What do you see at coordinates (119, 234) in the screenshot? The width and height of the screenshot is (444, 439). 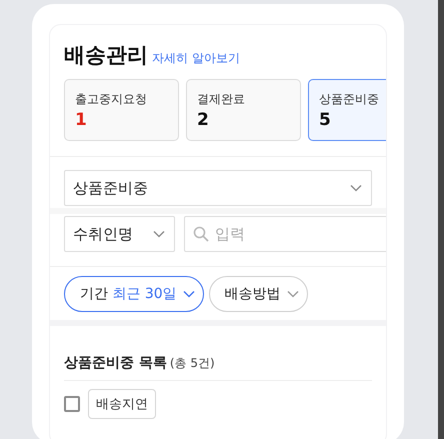 I see `search-type-dropdown: 수취인명` at bounding box center [119, 234].